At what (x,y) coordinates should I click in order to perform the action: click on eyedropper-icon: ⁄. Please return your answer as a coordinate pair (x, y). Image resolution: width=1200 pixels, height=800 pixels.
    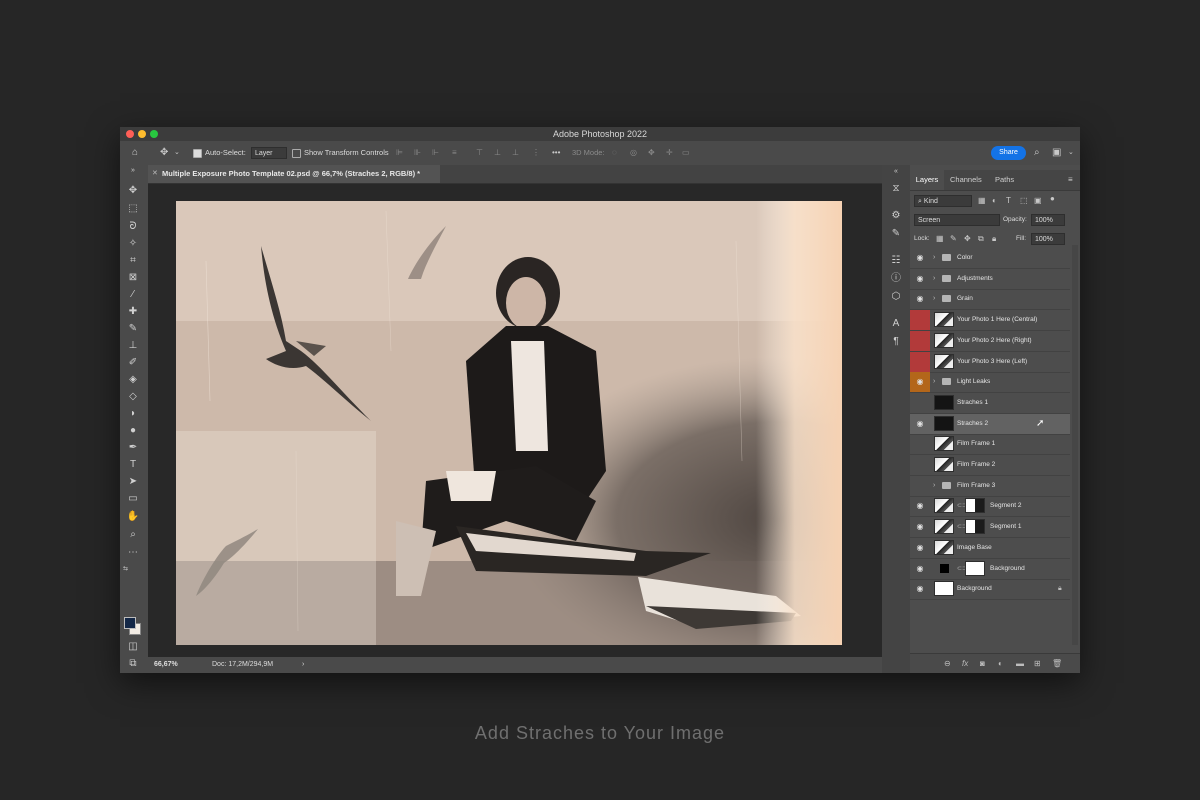
    Looking at the image, I should click on (133, 295).